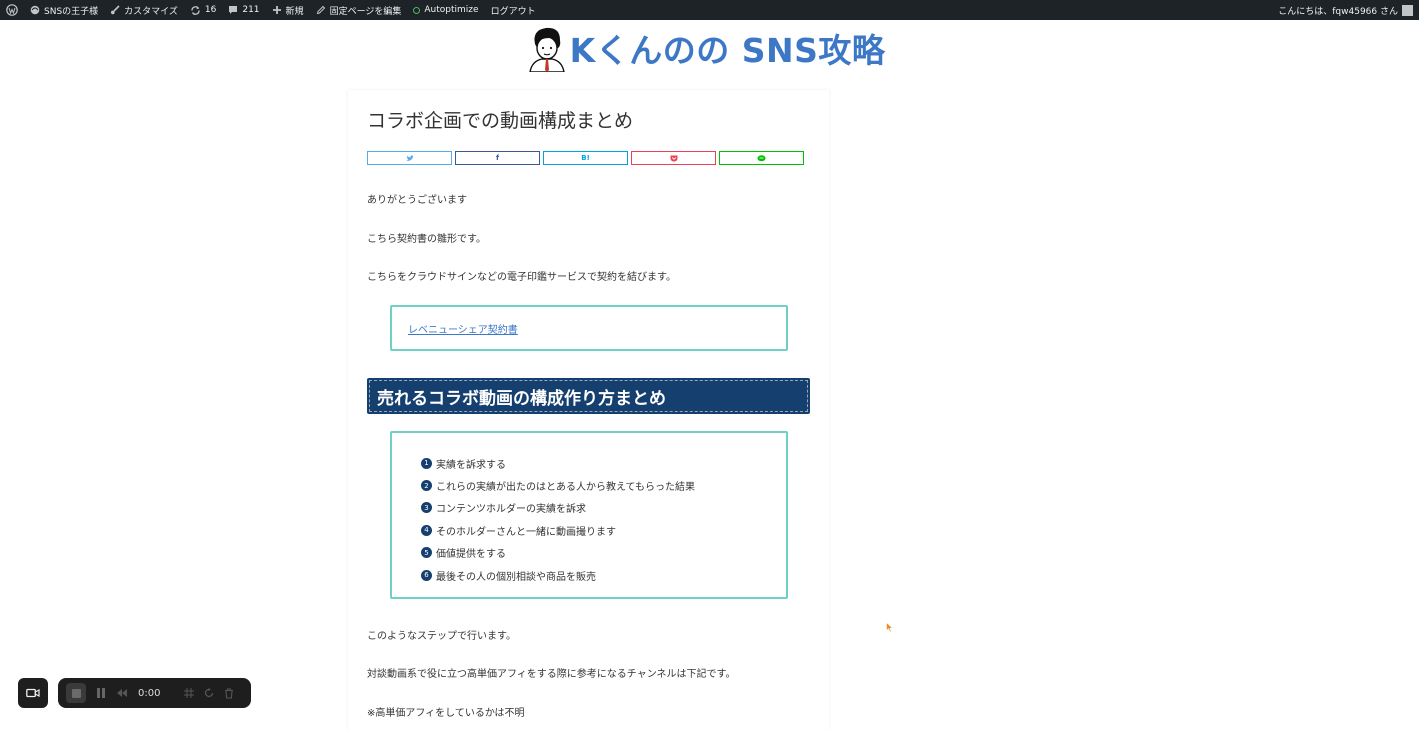 The height and width of the screenshot is (730, 1419). I want to click on avatar, so click(1407, 10).